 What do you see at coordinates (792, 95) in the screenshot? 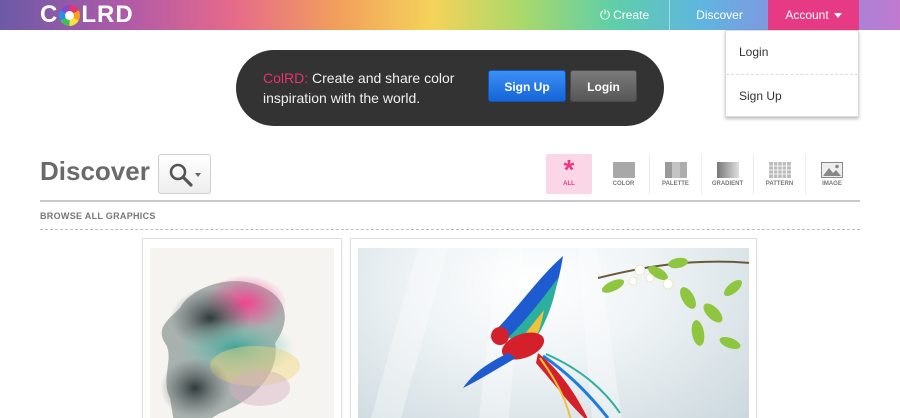
I see `dropdown-signup: Sign Up` at bounding box center [792, 95].